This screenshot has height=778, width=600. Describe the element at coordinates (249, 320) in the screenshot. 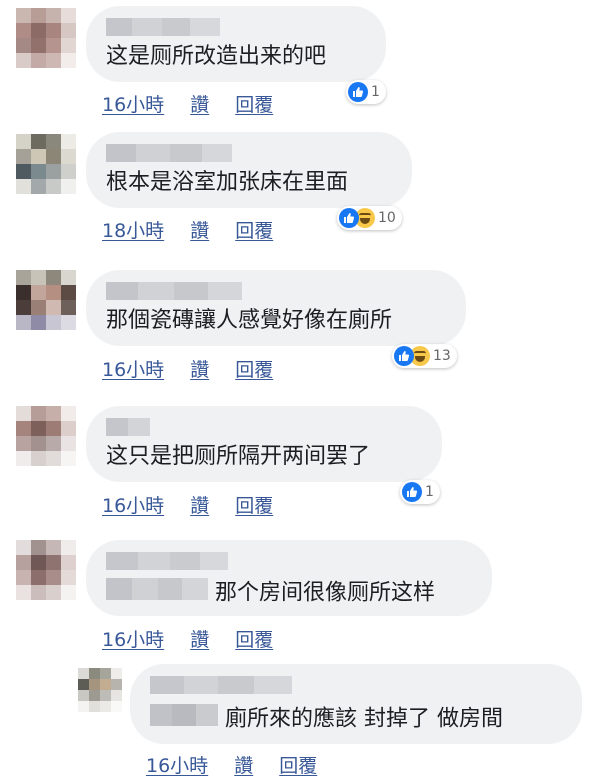

I see `comment-text: 那個瓷磚讓人感覺好像在廁所` at that location.